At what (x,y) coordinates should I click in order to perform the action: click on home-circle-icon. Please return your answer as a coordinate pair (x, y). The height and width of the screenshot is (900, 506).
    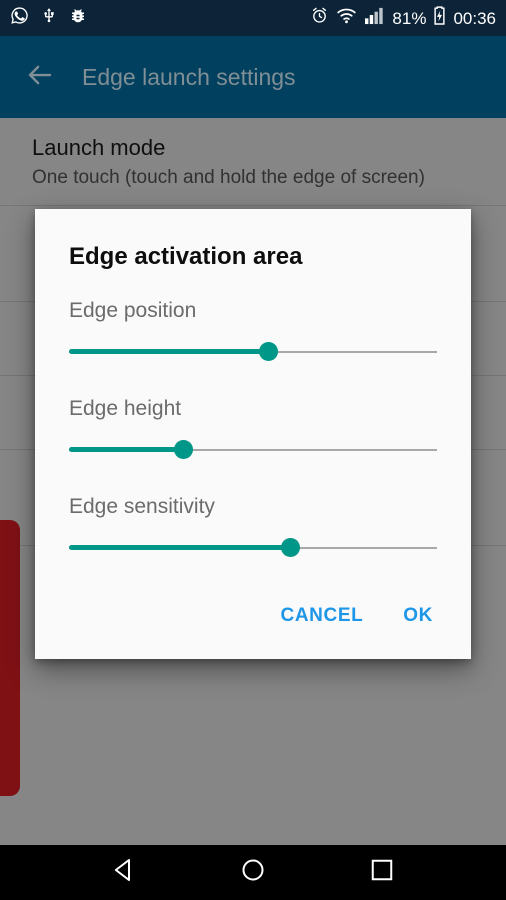
    Looking at the image, I should click on (253, 872).